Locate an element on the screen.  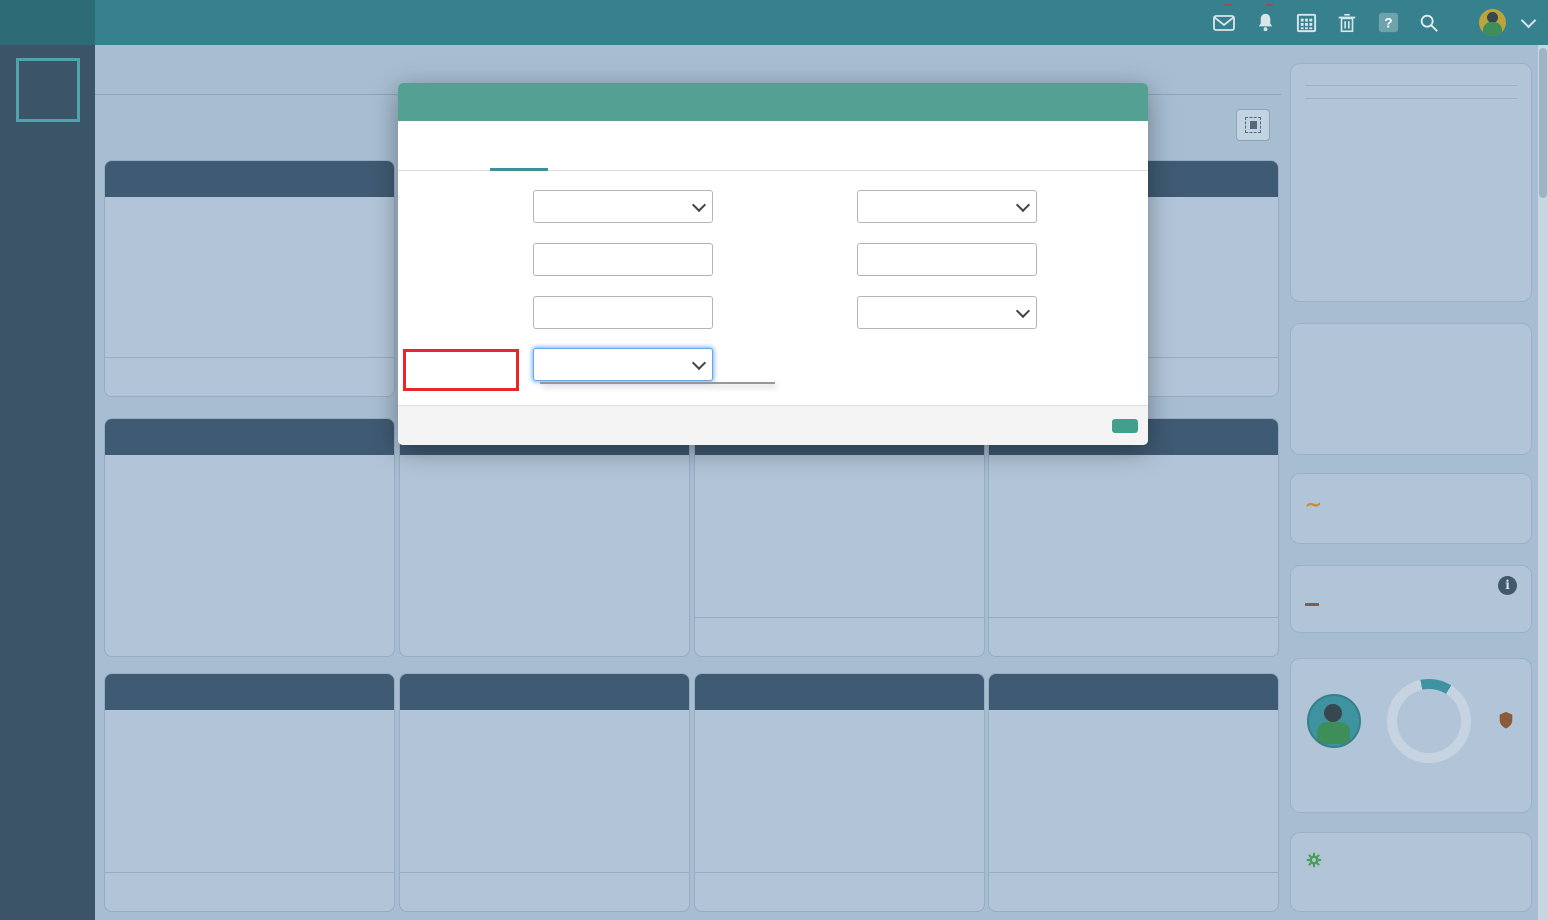
save-button is located at coordinates (1125, 425).